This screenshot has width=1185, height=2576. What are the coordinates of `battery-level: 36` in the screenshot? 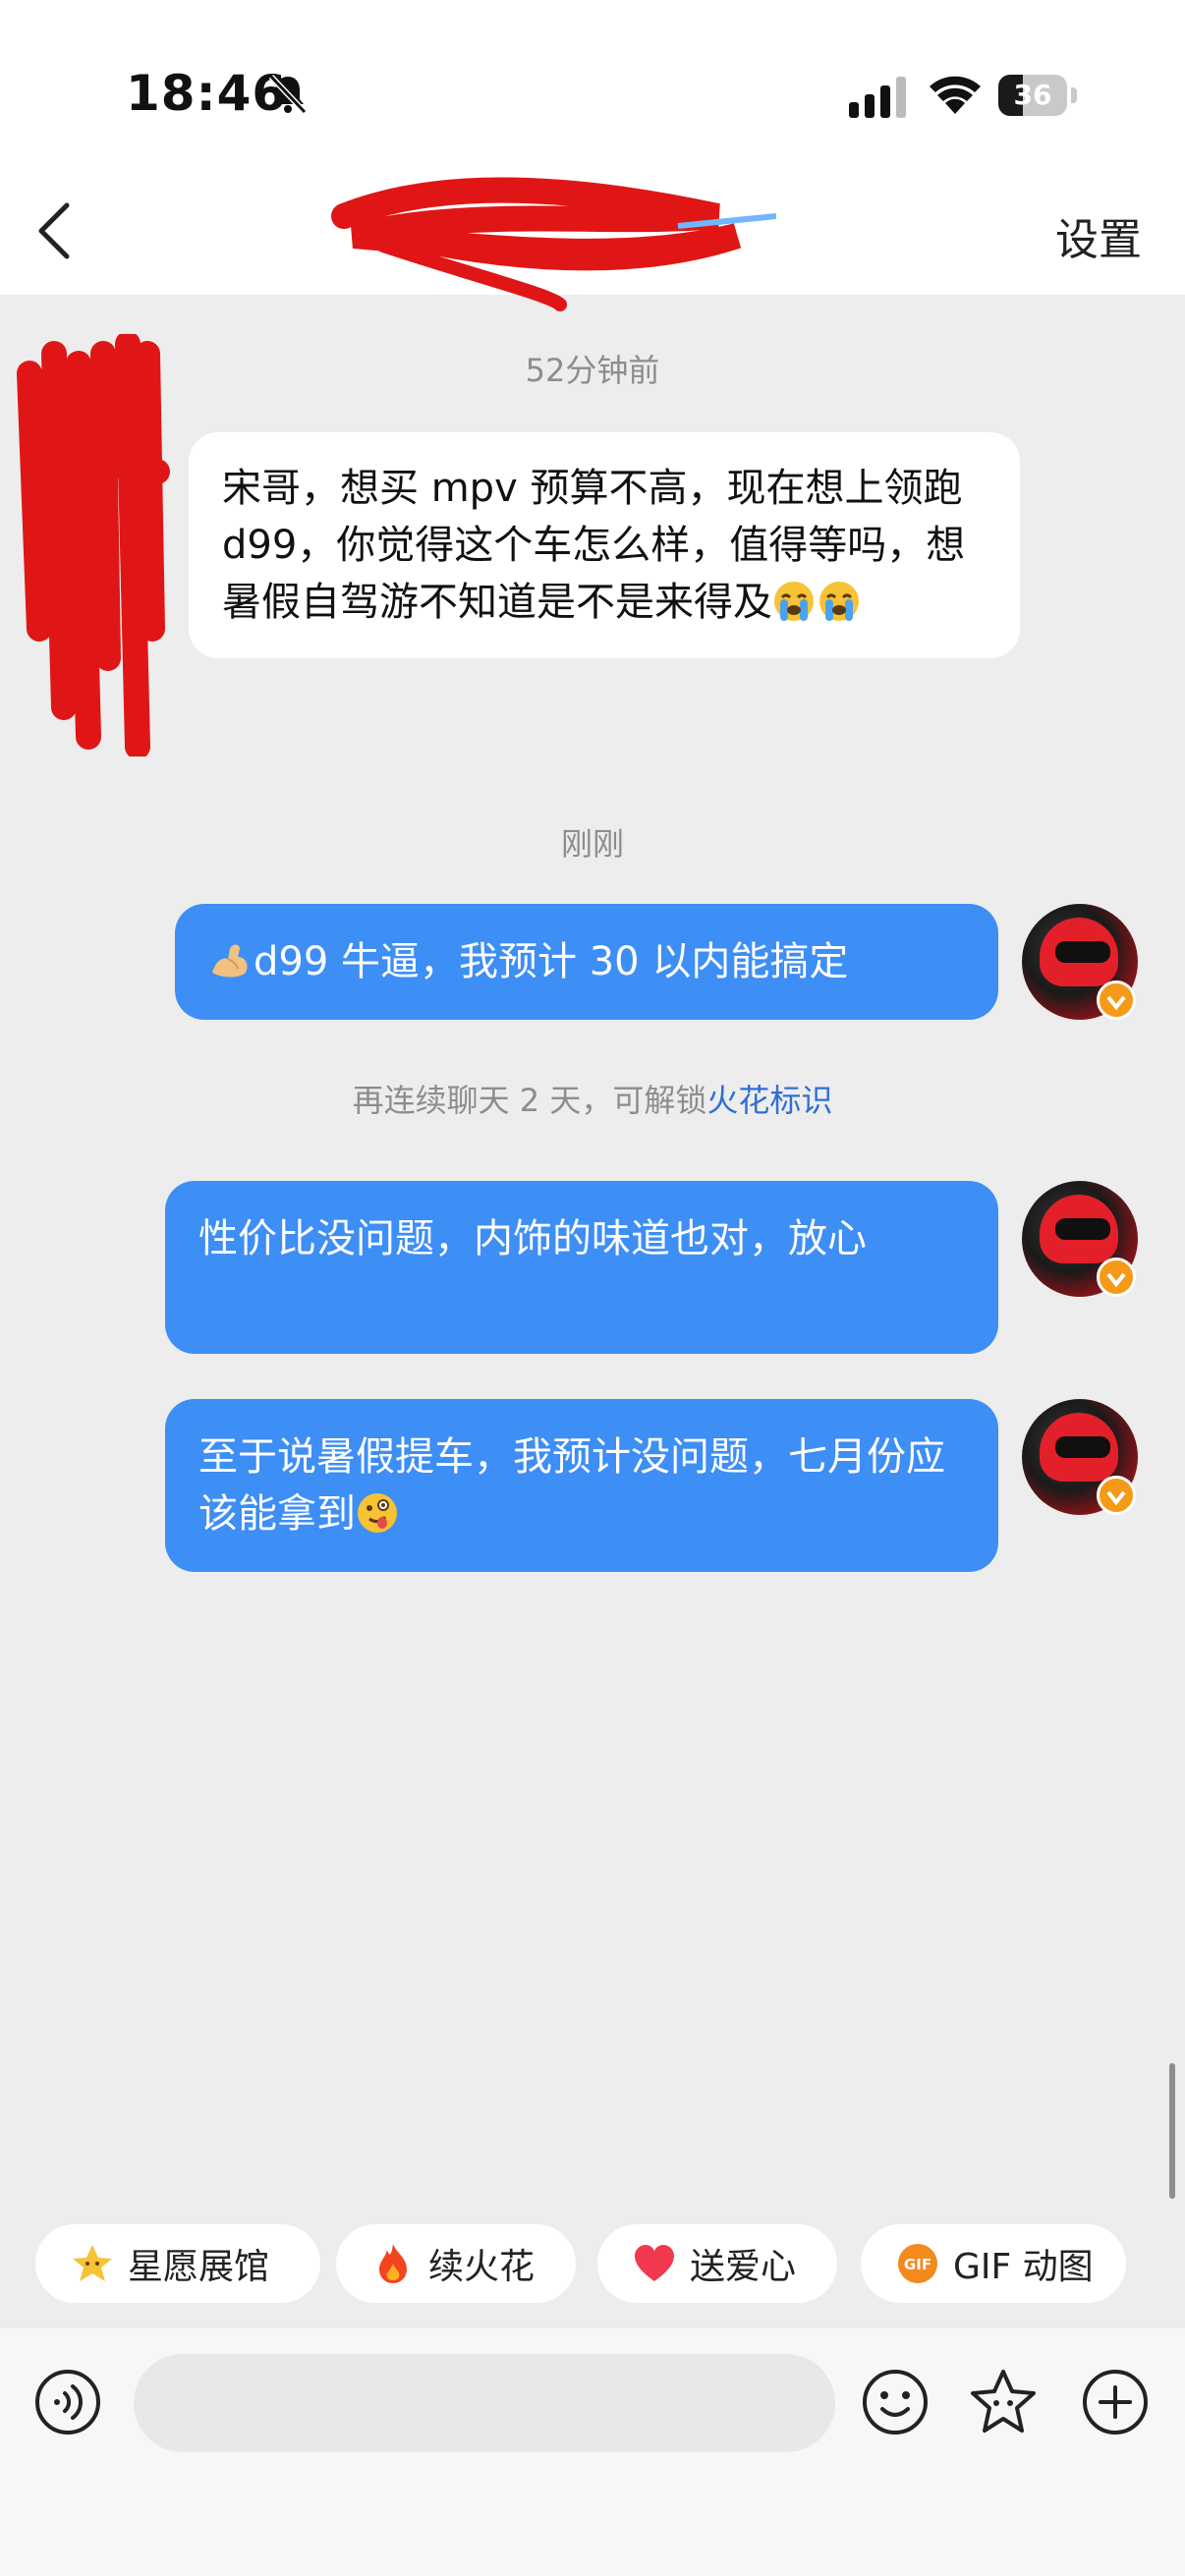 It's located at (1033, 95).